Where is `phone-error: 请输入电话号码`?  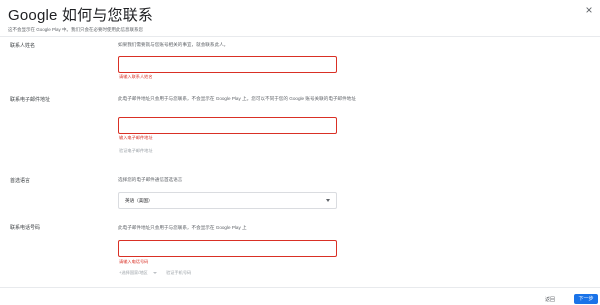
phone-error: 请输入电话号码 is located at coordinates (134, 261).